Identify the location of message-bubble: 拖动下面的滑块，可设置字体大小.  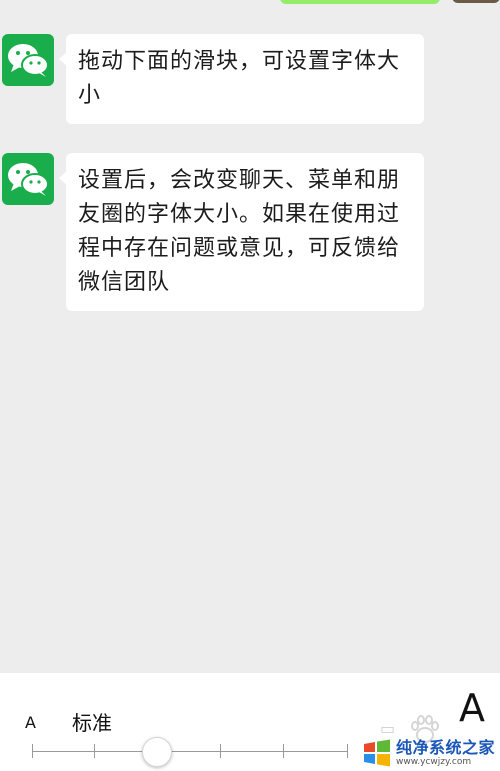
(241, 79).